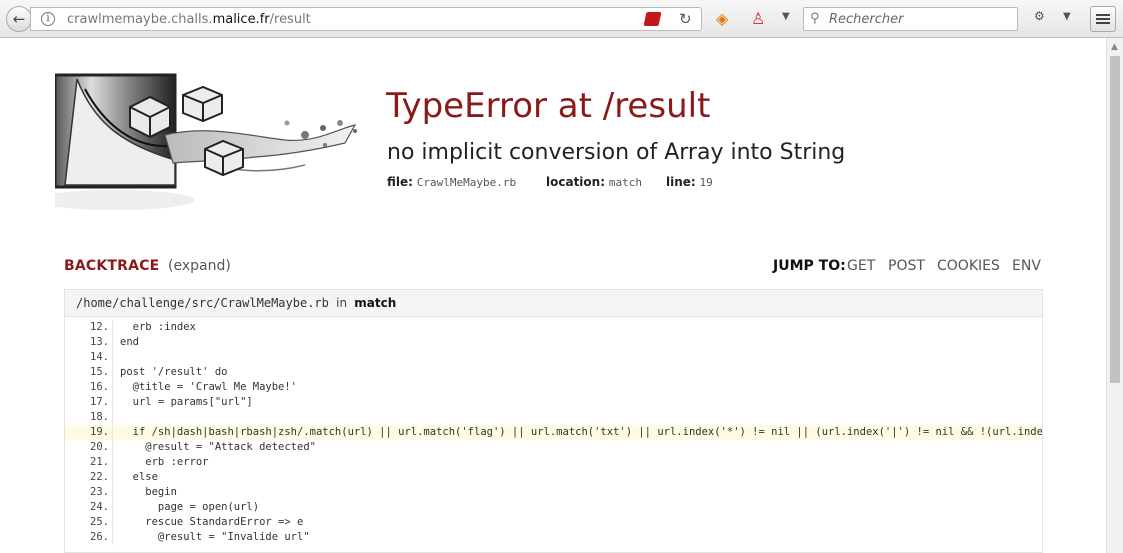 Image resolution: width=1123 pixels, height=553 pixels. I want to click on code-line: 12. erb :index, so click(553, 327).